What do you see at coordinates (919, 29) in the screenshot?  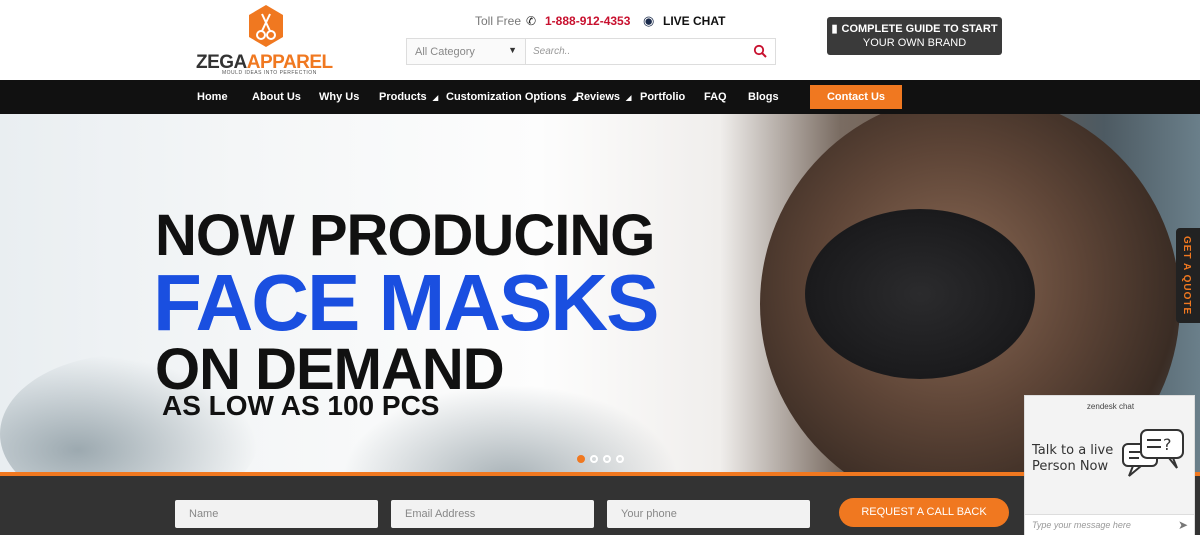 I see `guide-line1: COMPLETE GUIDE TO START` at bounding box center [919, 29].